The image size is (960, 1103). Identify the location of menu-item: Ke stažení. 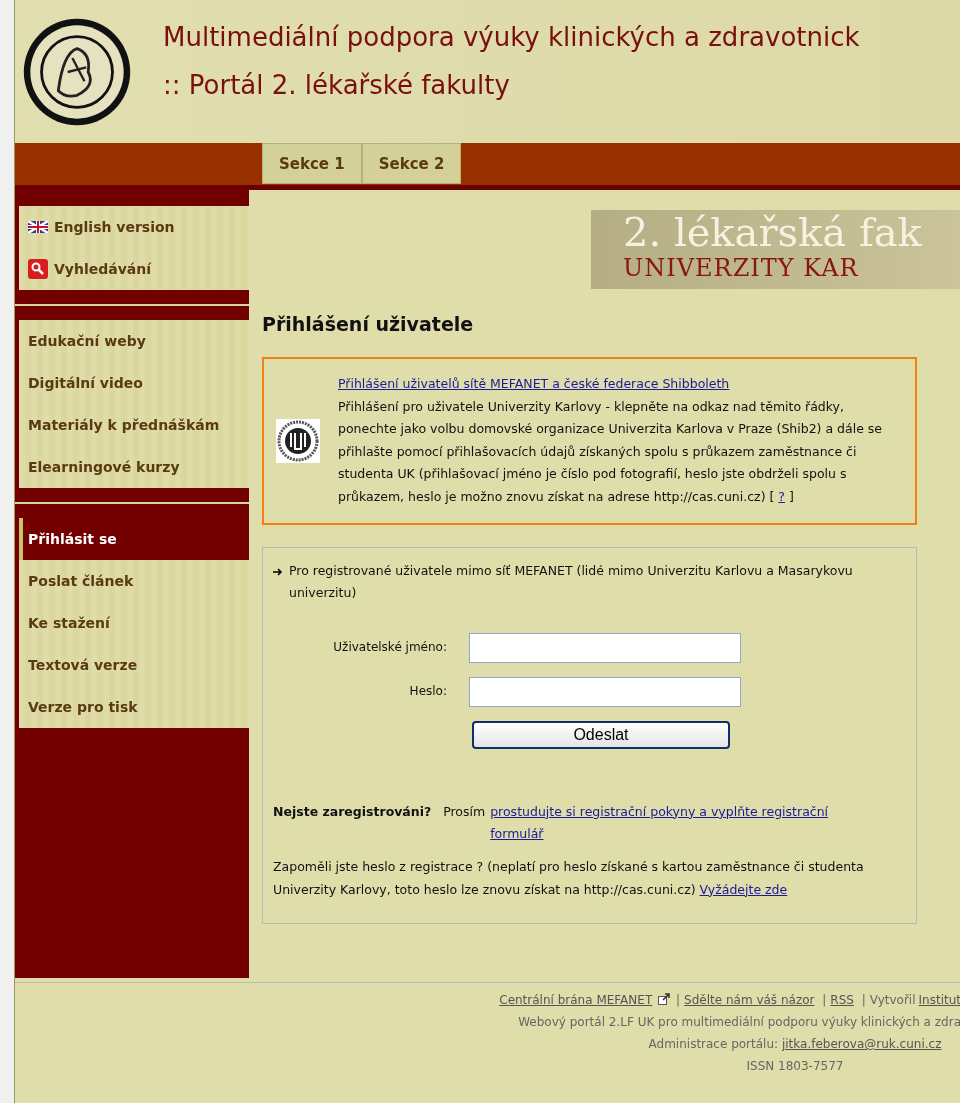
(134, 623).